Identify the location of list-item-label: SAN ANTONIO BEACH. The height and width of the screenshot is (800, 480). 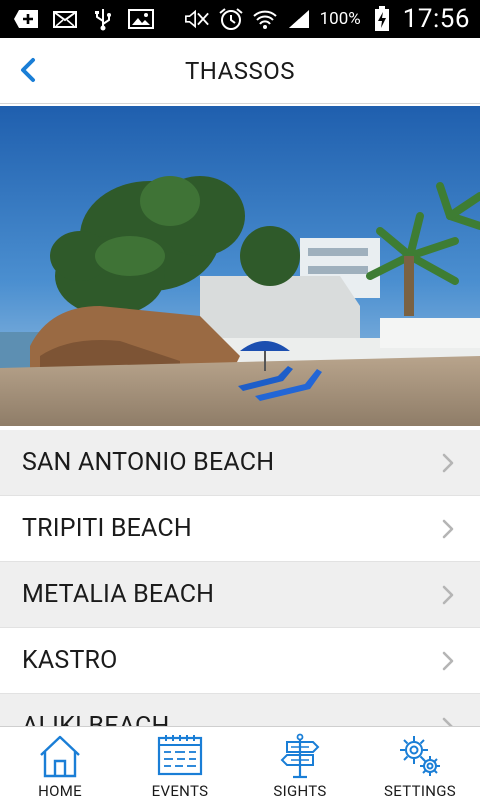
(148, 462).